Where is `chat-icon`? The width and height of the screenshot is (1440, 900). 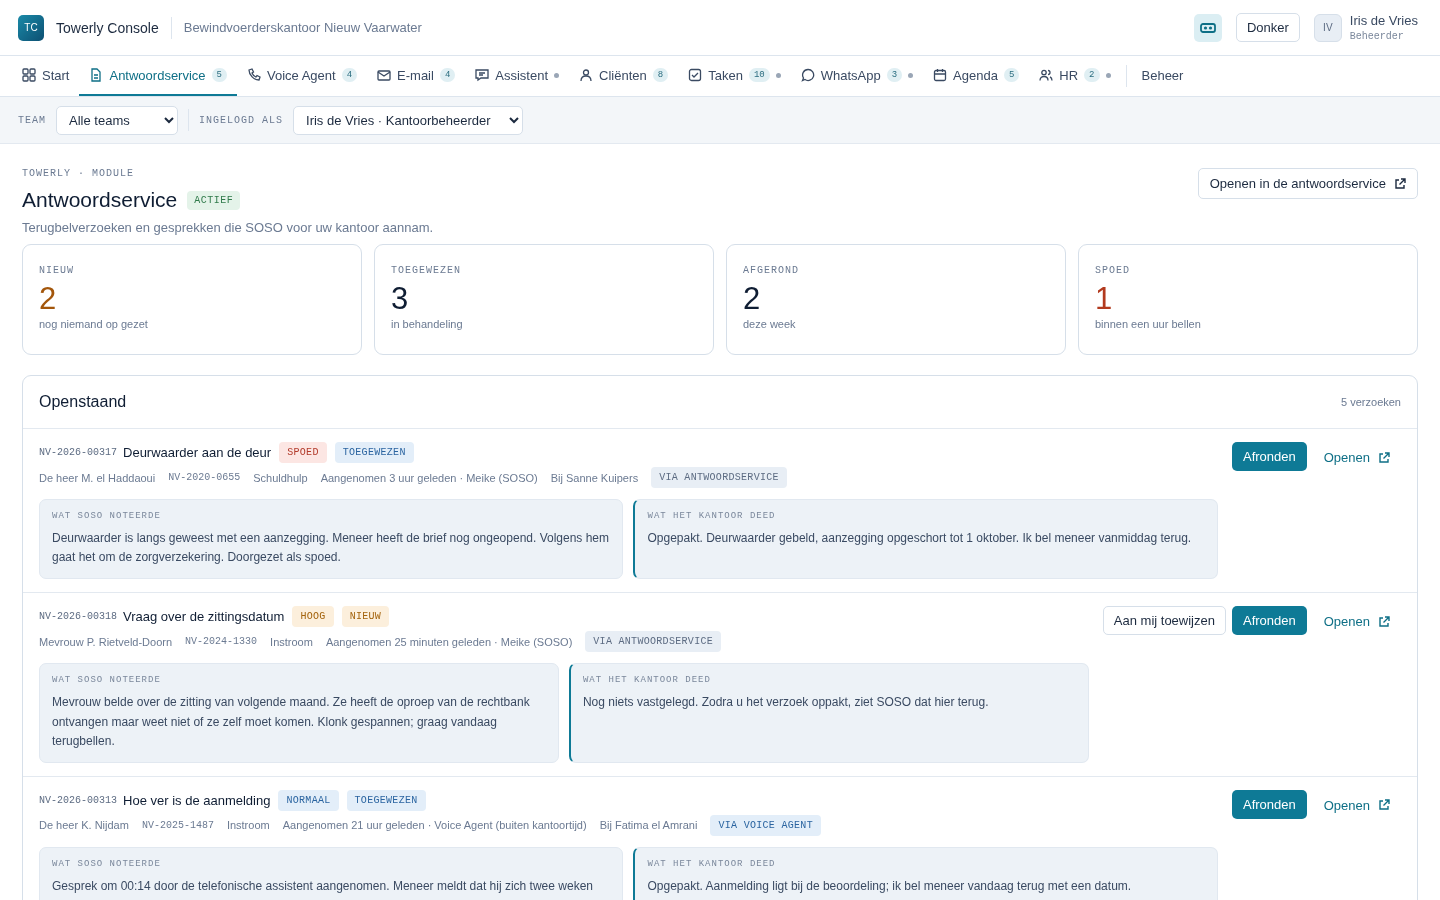
chat-icon is located at coordinates (482, 75).